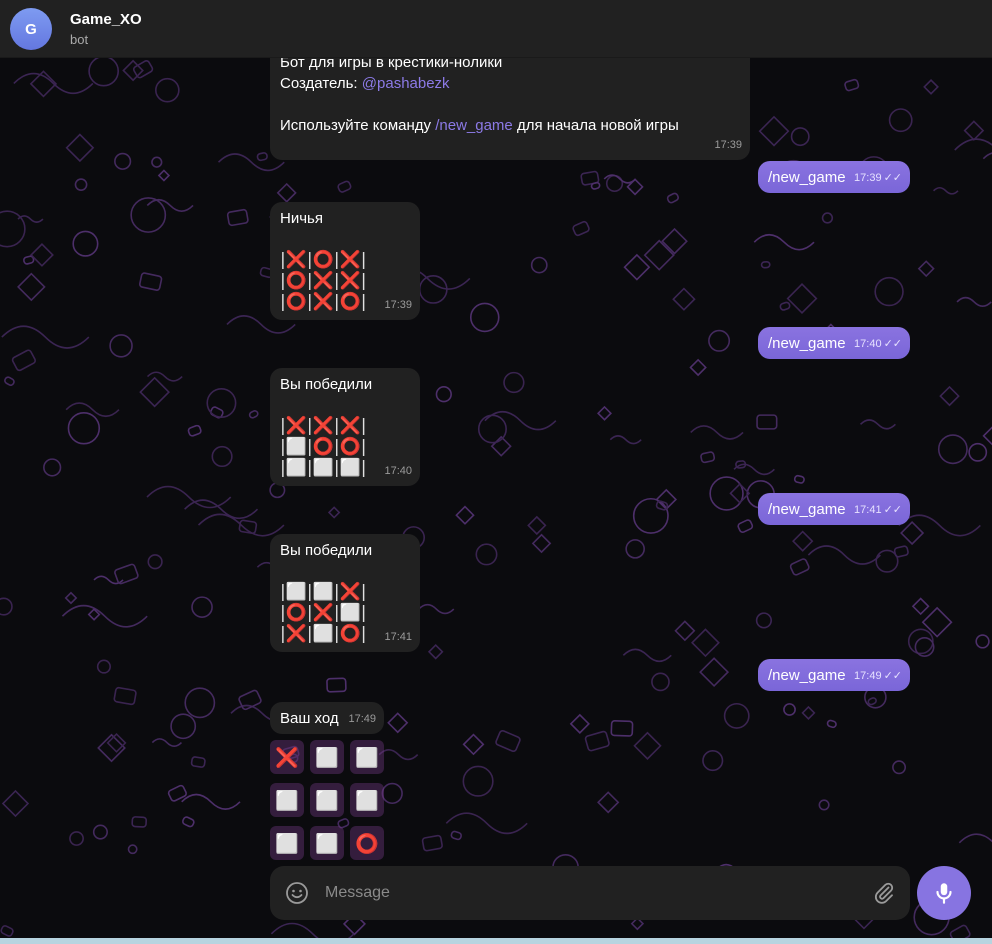 This screenshot has height=944, width=992. Describe the element at coordinates (367, 800) in the screenshot. I see `keyboard-cell-2-3: ⬜` at that location.